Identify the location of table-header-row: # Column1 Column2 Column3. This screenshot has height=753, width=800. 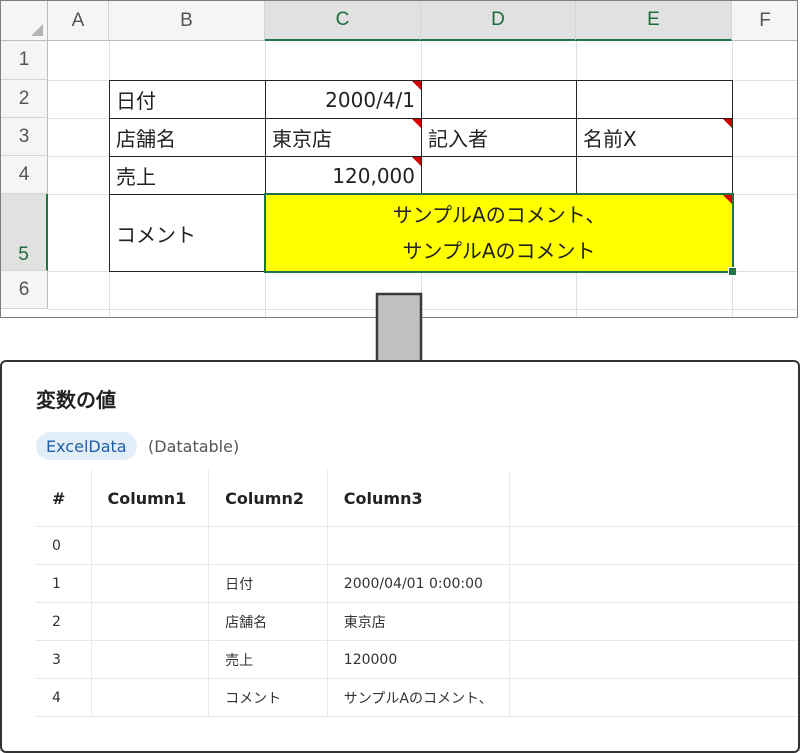
(417, 498).